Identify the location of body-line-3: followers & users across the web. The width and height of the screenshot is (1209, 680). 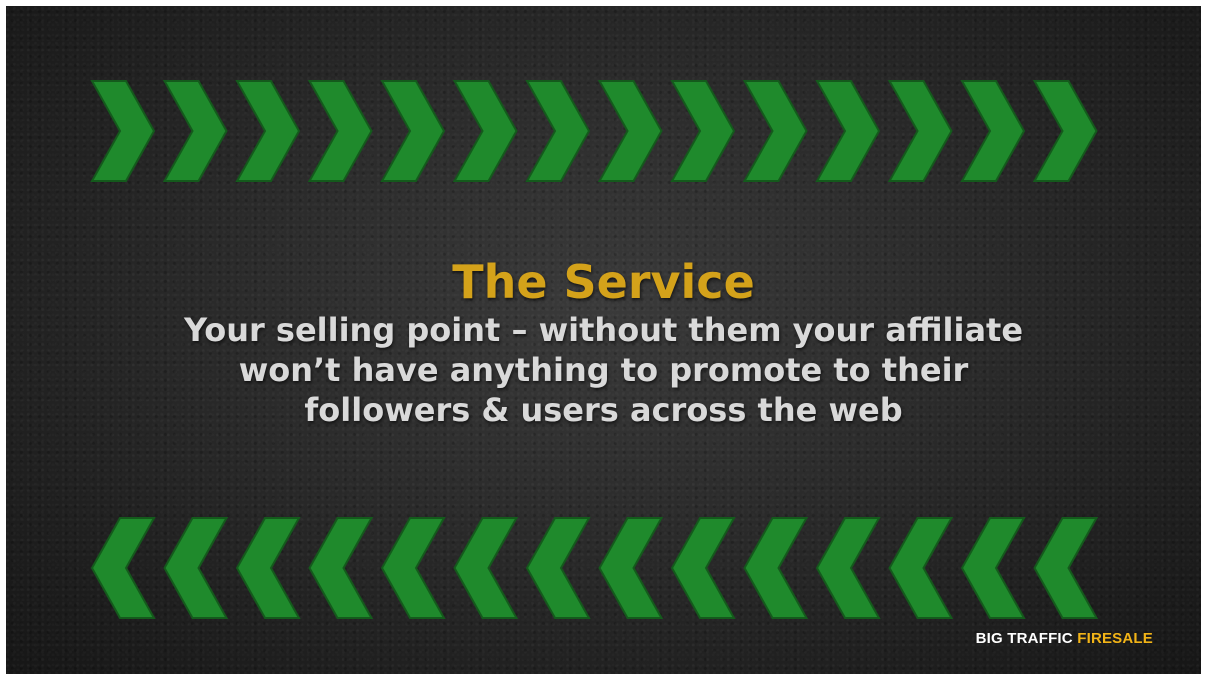
(603, 410).